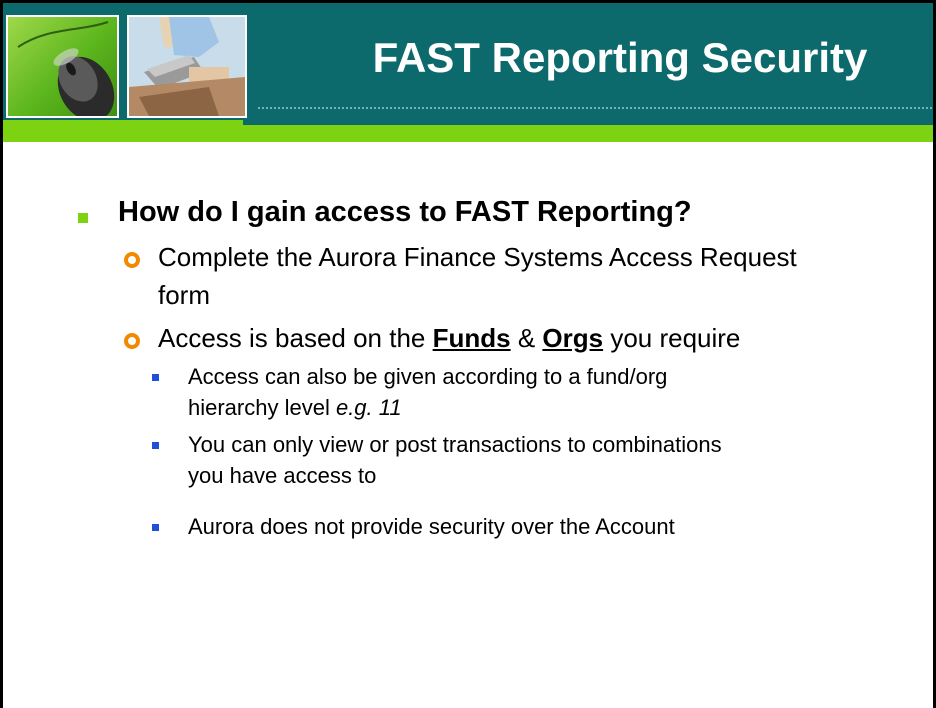  What do you see at coordinates (368, 407) in the screenshot?
I see `example-level: e.g. 11` at bounding box center [368, 407].